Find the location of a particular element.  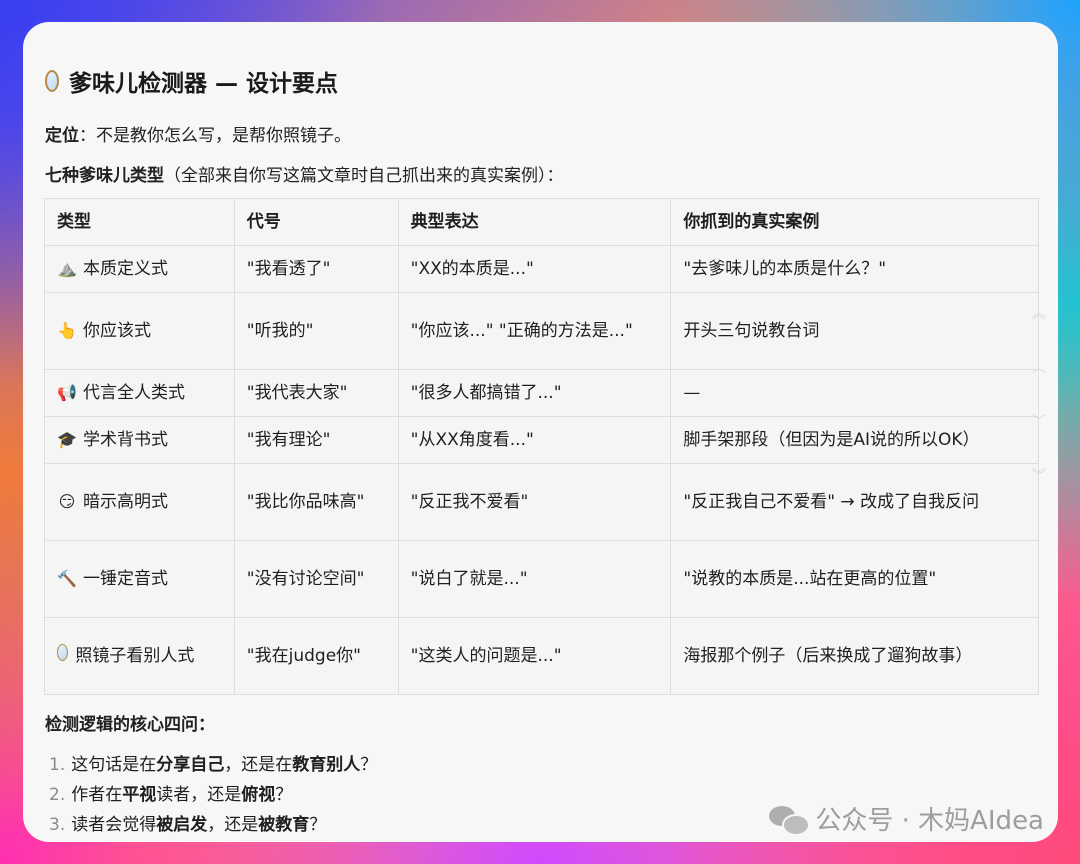

header-case: 你抓到的真实案例 is located at coordinates (854, 222).